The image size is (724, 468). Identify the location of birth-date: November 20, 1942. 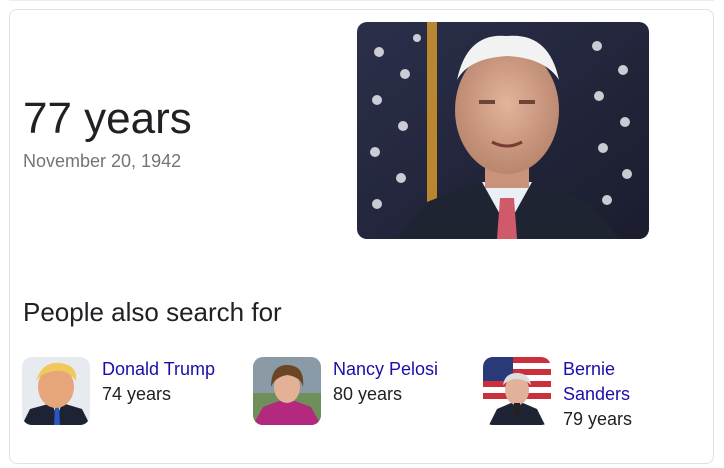
(102, 161).